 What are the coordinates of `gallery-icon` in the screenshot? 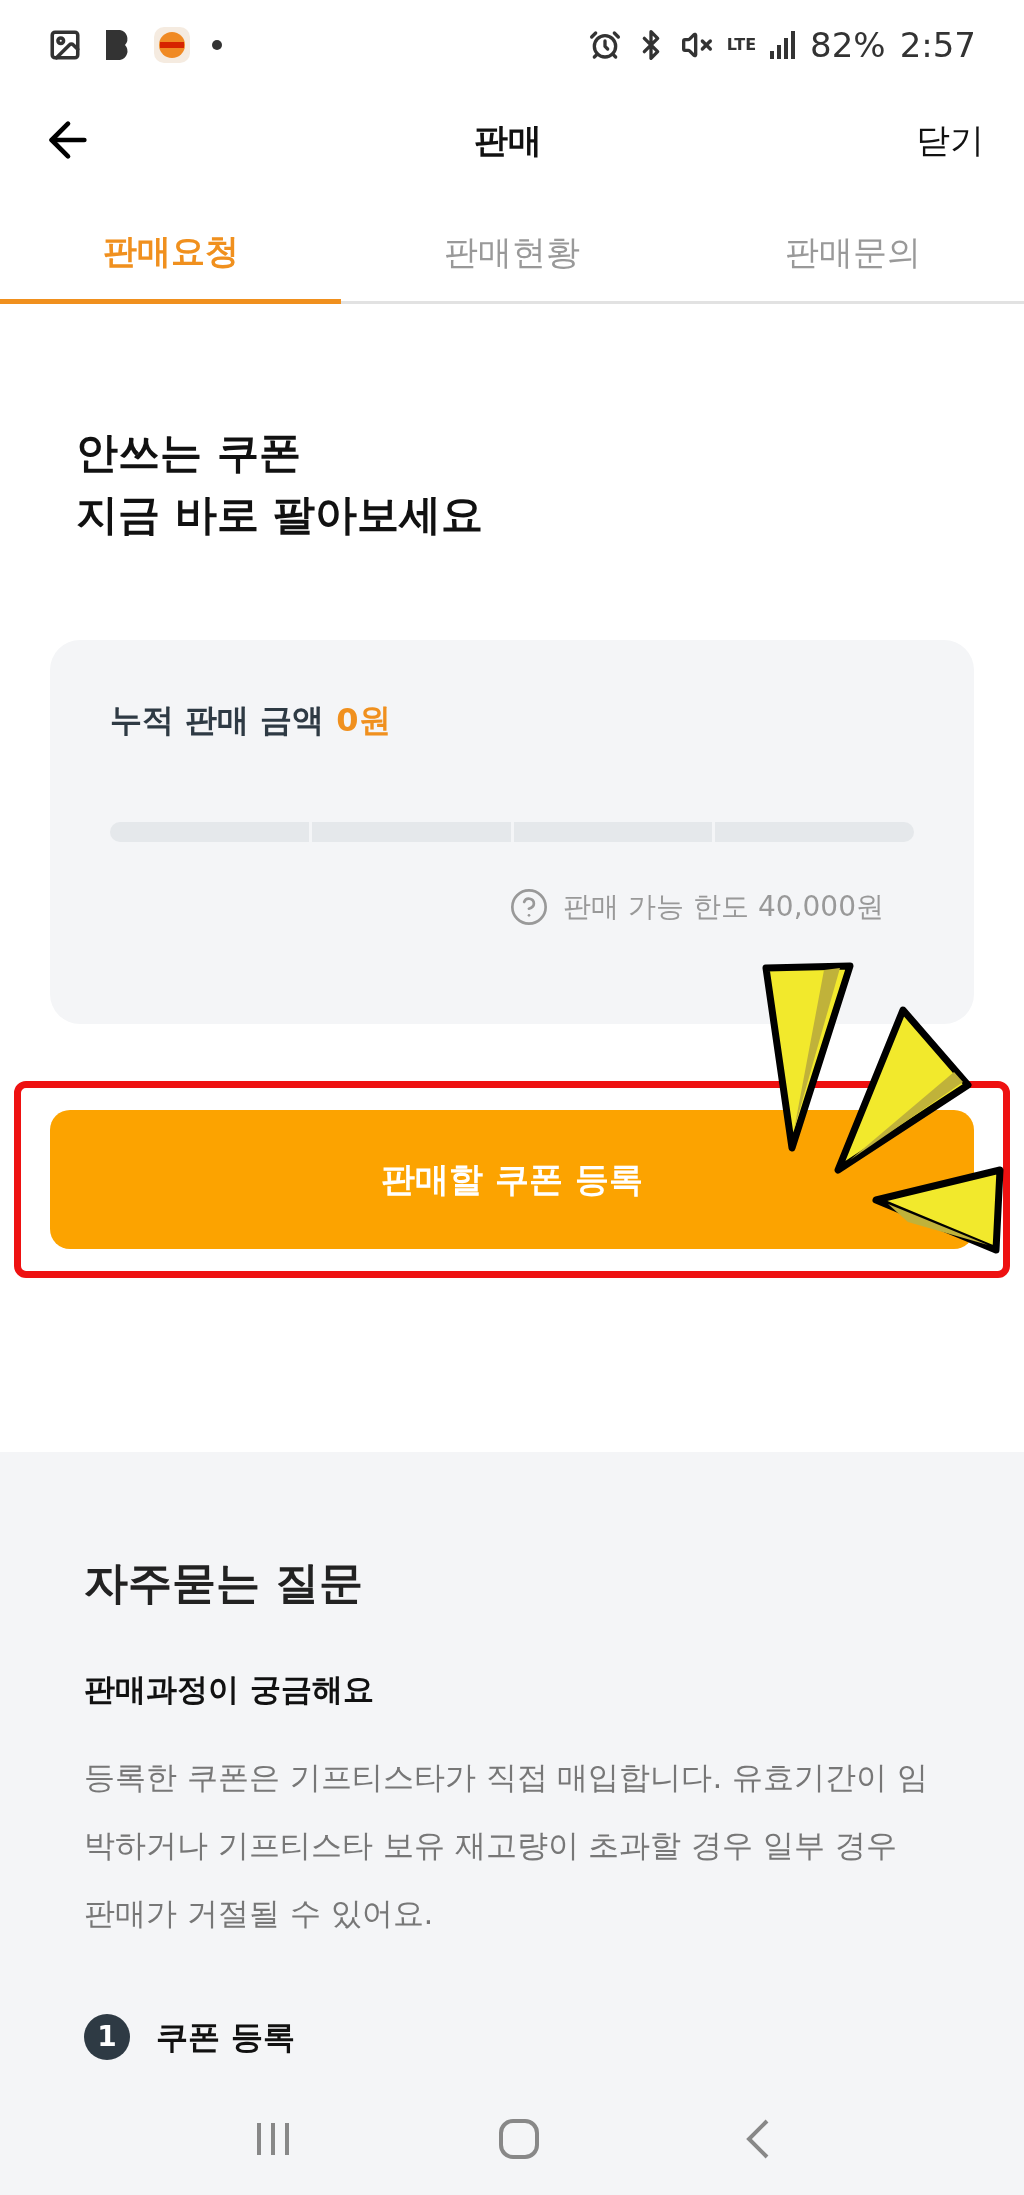 It's located at (65, 45).